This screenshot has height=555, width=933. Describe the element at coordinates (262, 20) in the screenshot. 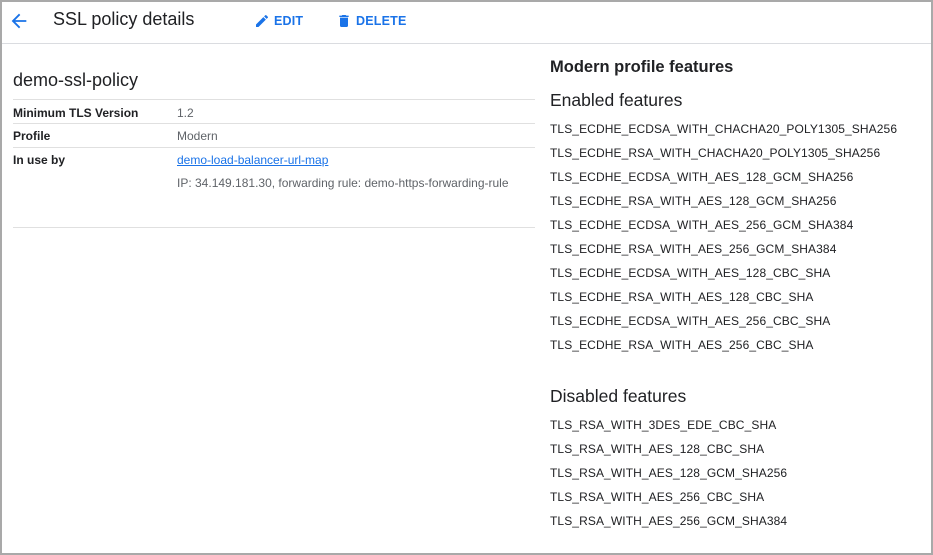

I see `pencil-icon` at that location.